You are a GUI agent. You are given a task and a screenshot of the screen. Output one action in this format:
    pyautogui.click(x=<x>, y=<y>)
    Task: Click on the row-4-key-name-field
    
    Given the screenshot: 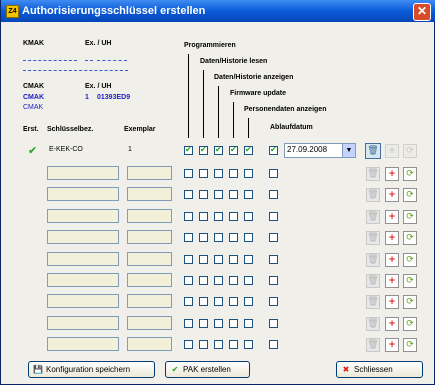 What is the action you would take?
    pyautogui.click(x=83, y=237)
    